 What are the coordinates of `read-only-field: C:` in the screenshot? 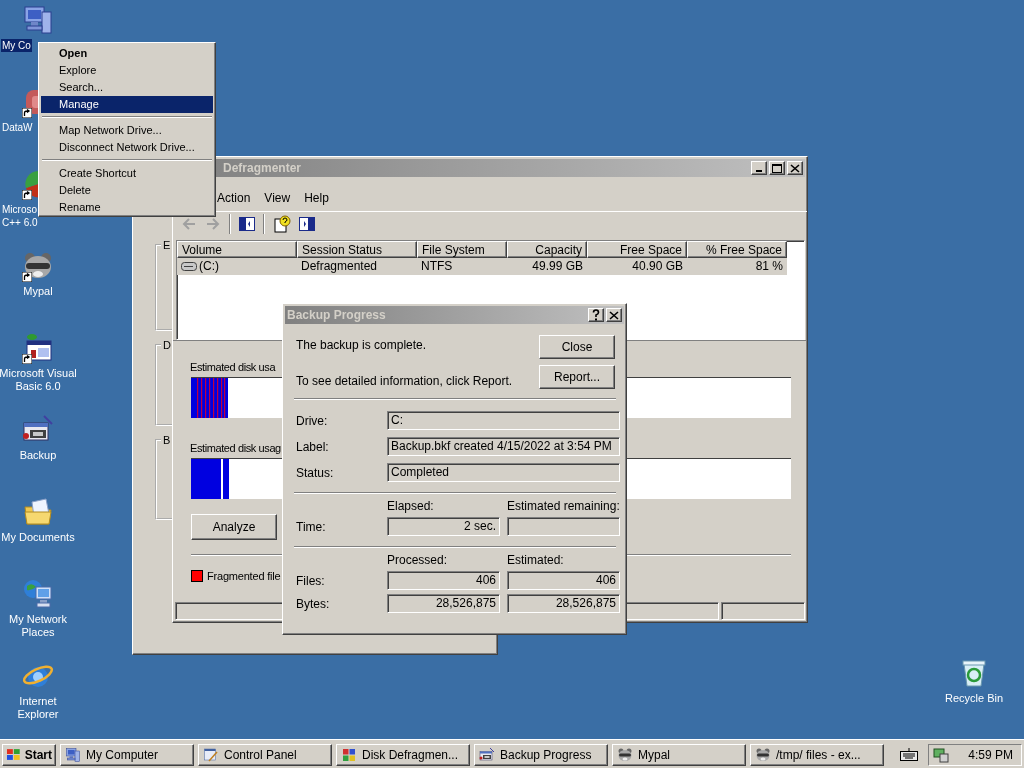 It's located at (503, 420).